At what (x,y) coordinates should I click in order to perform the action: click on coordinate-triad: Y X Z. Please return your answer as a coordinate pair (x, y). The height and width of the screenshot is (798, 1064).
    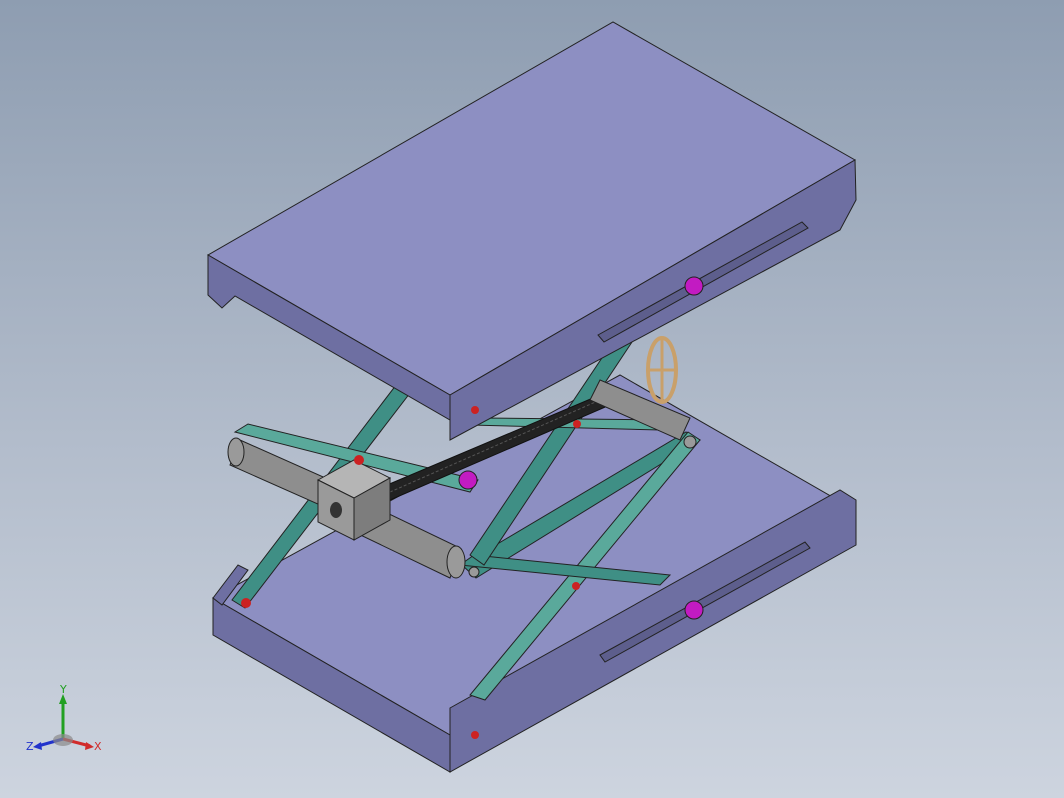
    Looking at the image, I should click on (64, 718).